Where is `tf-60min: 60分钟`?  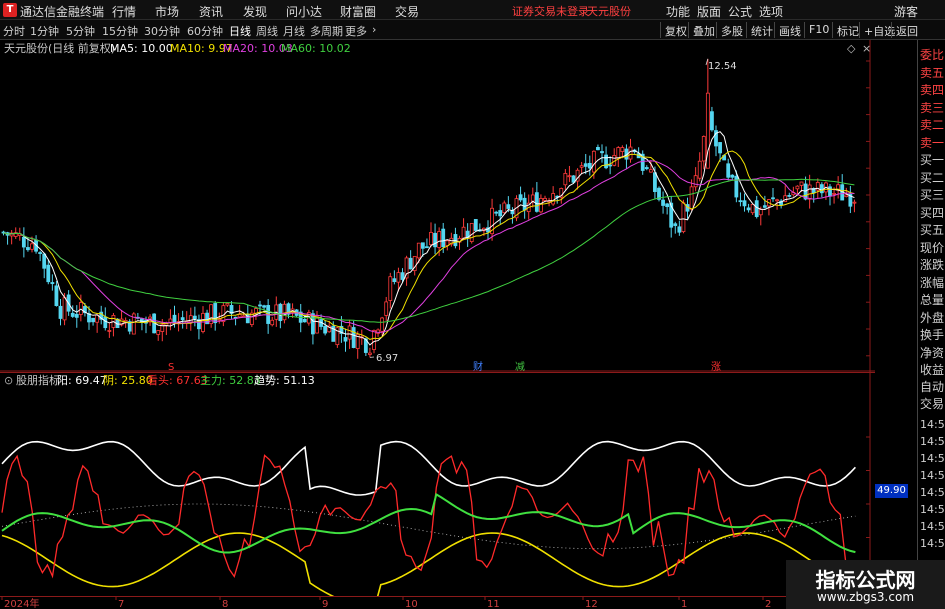 tf-60min: 60分钟 is located at coordinates (205, 31).